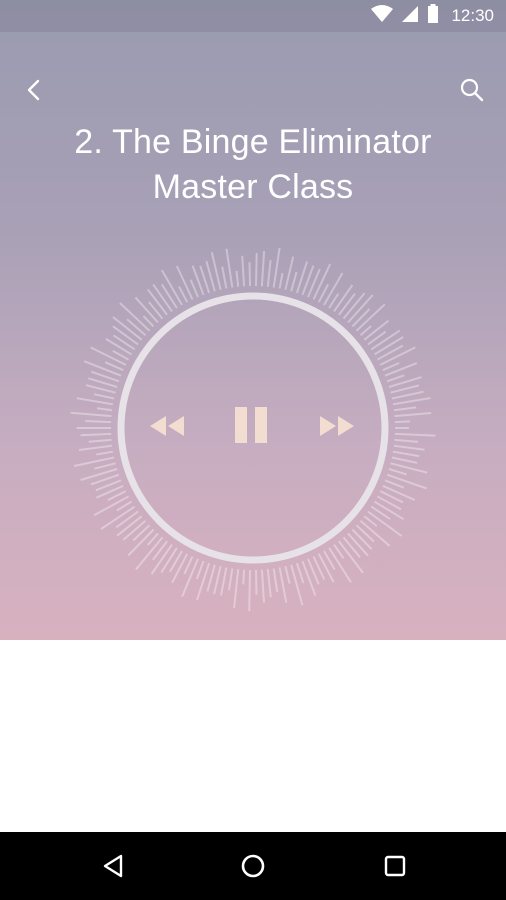  I want to click on nav-recents-button, so click(395, 866).